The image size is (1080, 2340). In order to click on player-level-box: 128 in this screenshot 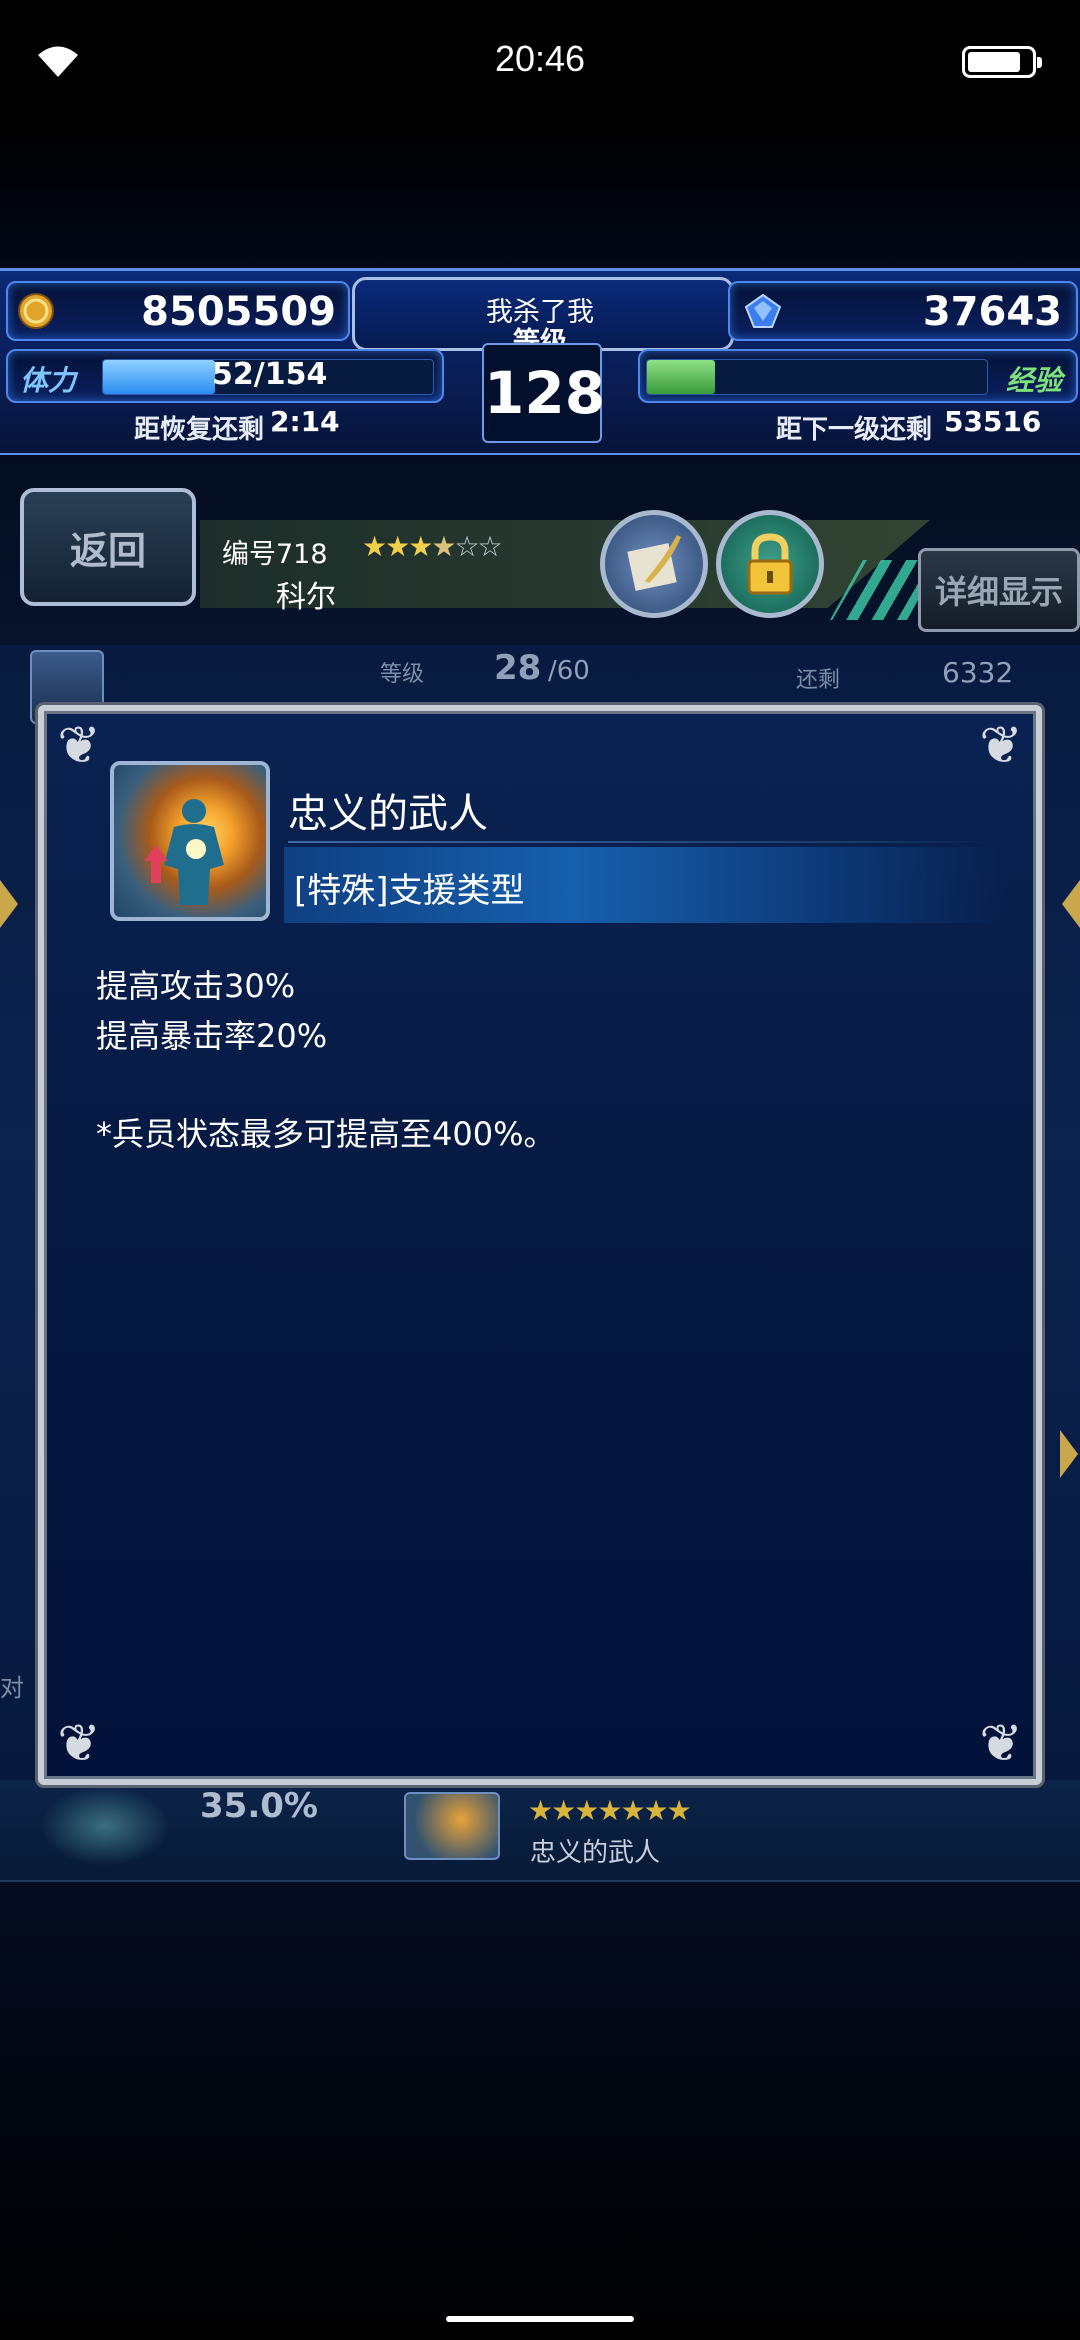, I will do `click(544, 393)`.